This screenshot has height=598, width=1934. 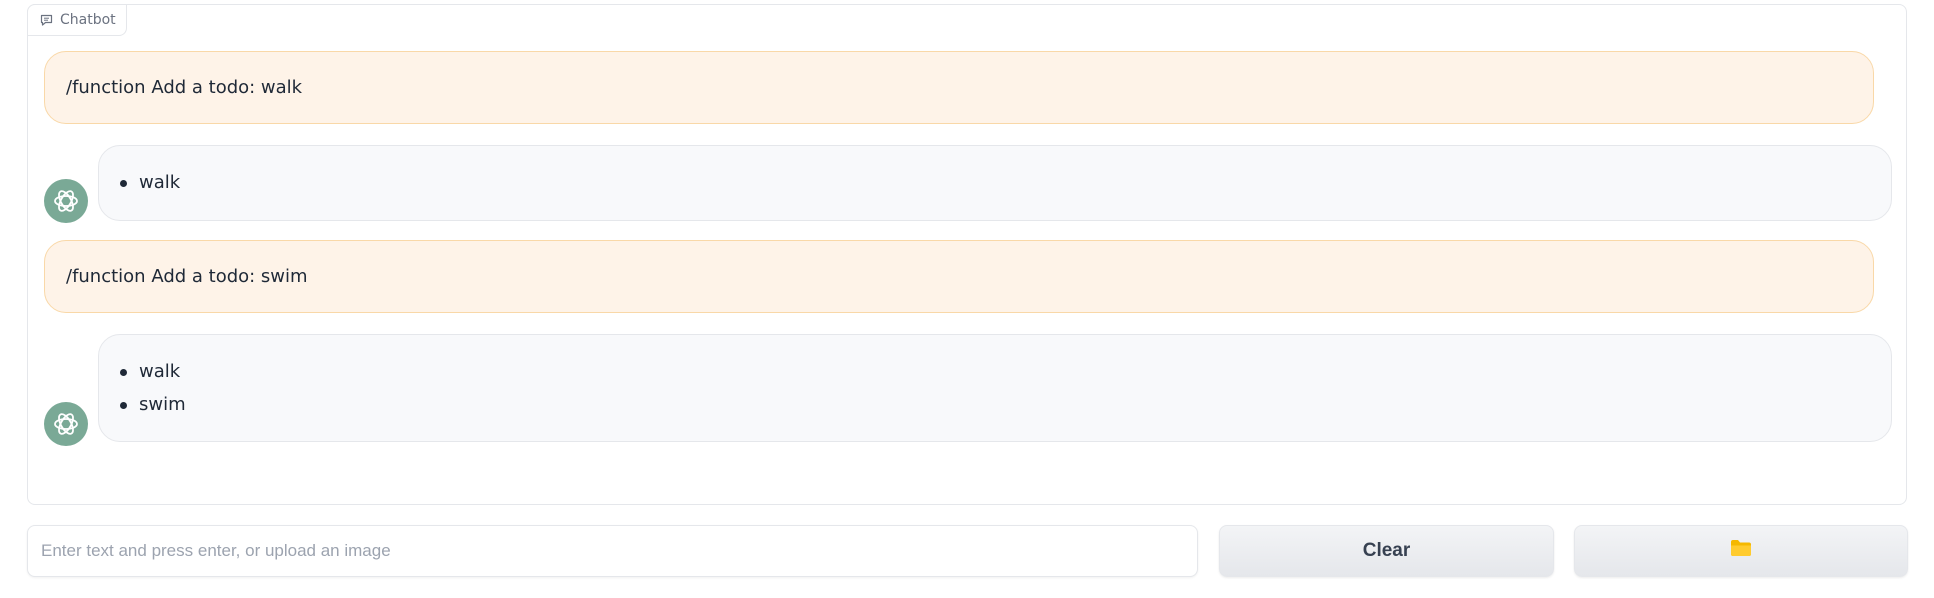 I want to click on upload-button, so click(x=1741, y=551).